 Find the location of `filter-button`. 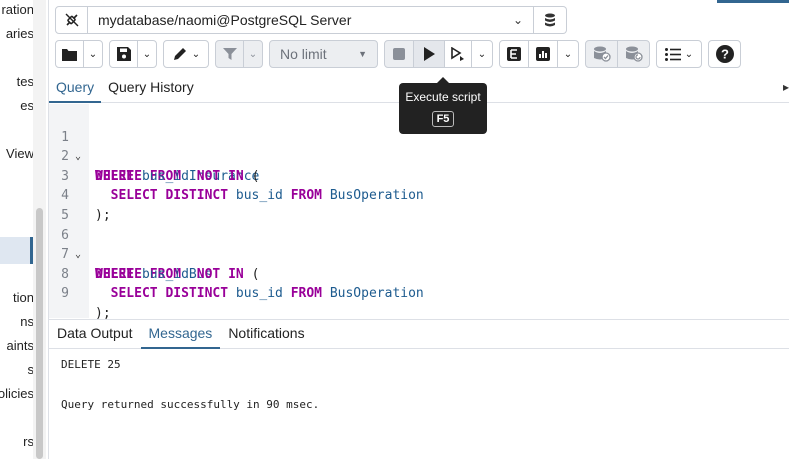

filter-button is located at coordinates (229, 54).